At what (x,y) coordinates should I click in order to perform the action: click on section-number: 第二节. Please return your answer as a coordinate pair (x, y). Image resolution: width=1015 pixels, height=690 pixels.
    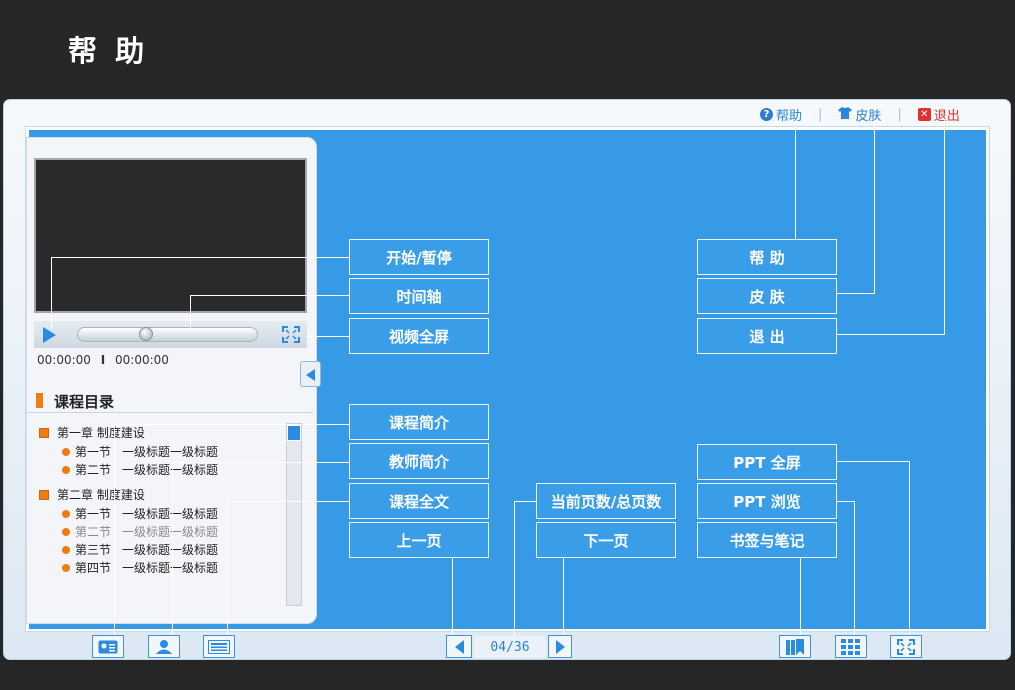
    Looking at the image, I should click on (93, 532).